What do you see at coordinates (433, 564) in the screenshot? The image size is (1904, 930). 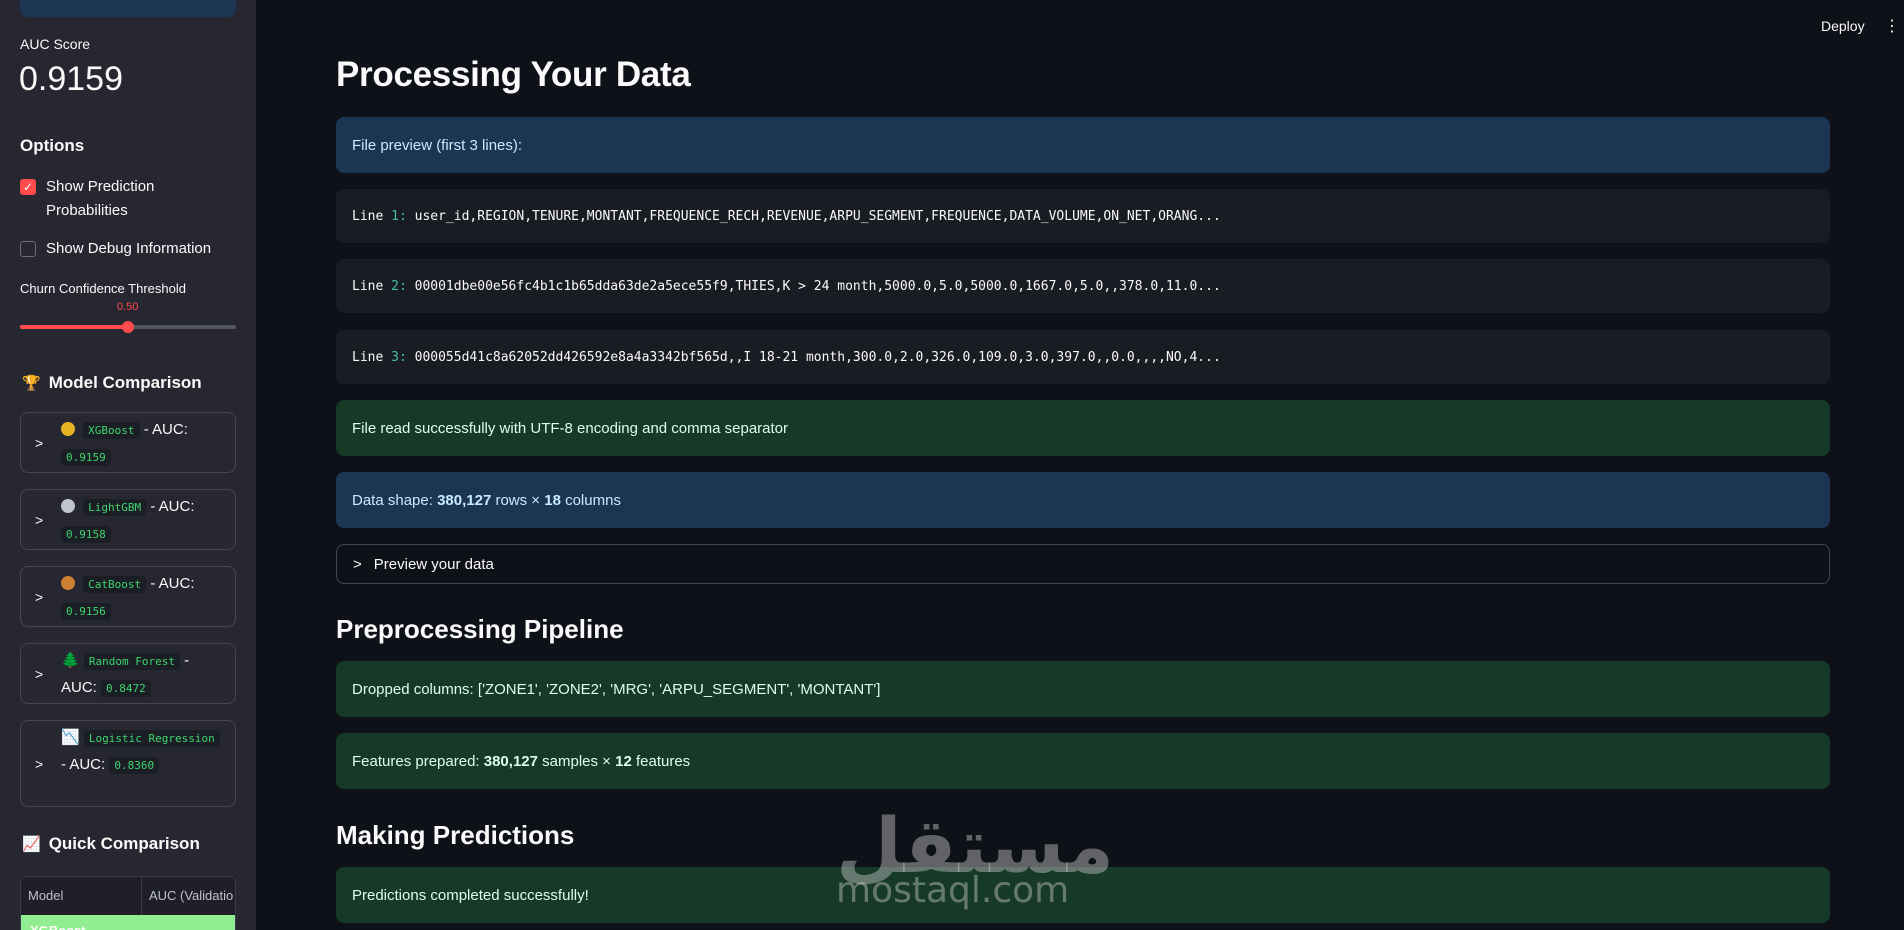 I see `preview-data-label: Preview your data` at bounding box center [433, 564].